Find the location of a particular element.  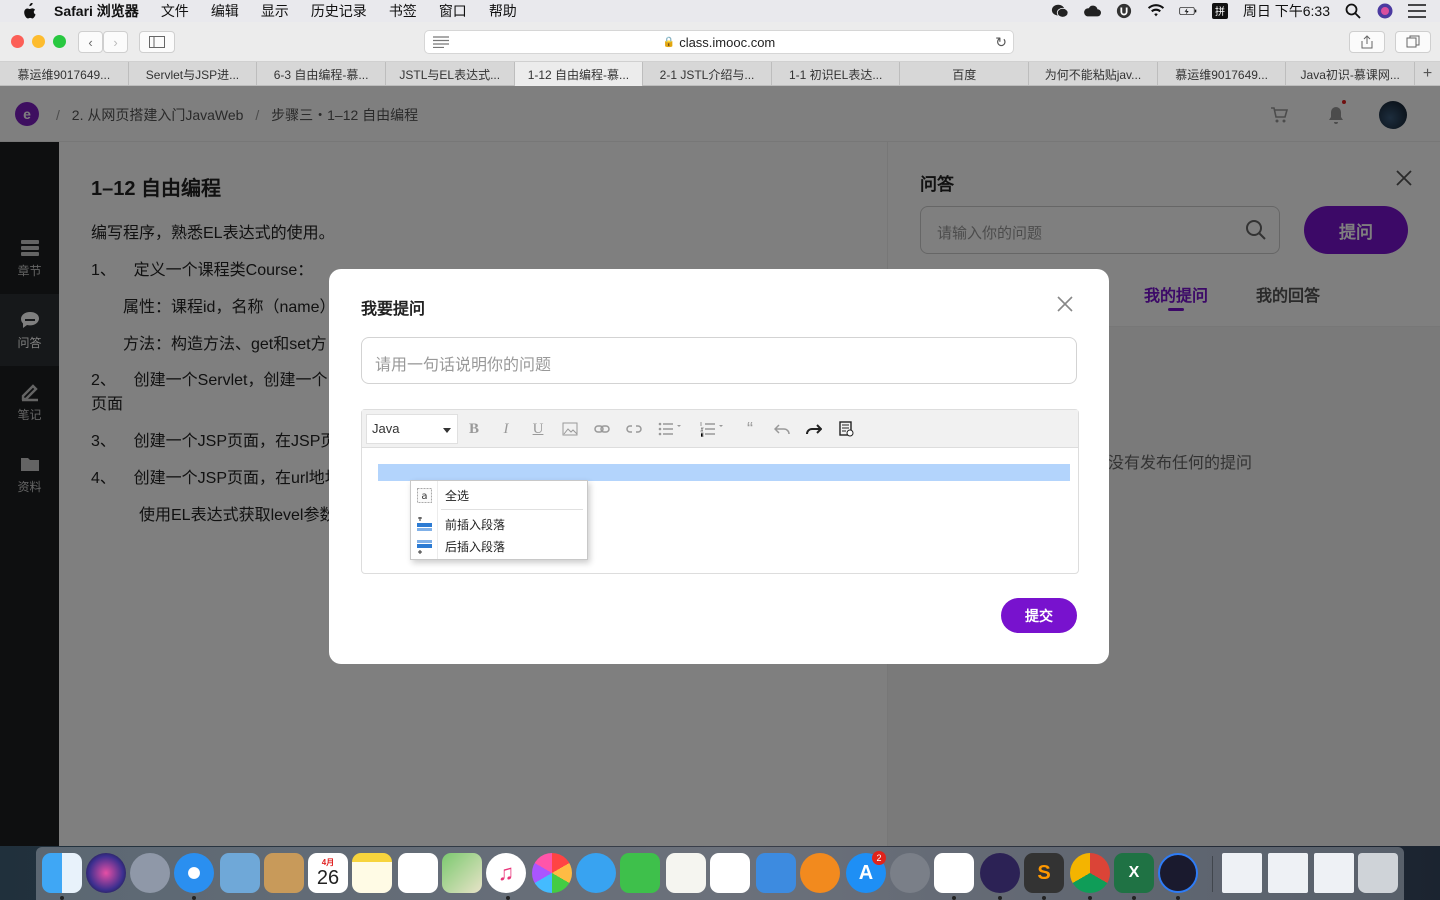

system-preferences-icon is located at coordinates (910, 873).